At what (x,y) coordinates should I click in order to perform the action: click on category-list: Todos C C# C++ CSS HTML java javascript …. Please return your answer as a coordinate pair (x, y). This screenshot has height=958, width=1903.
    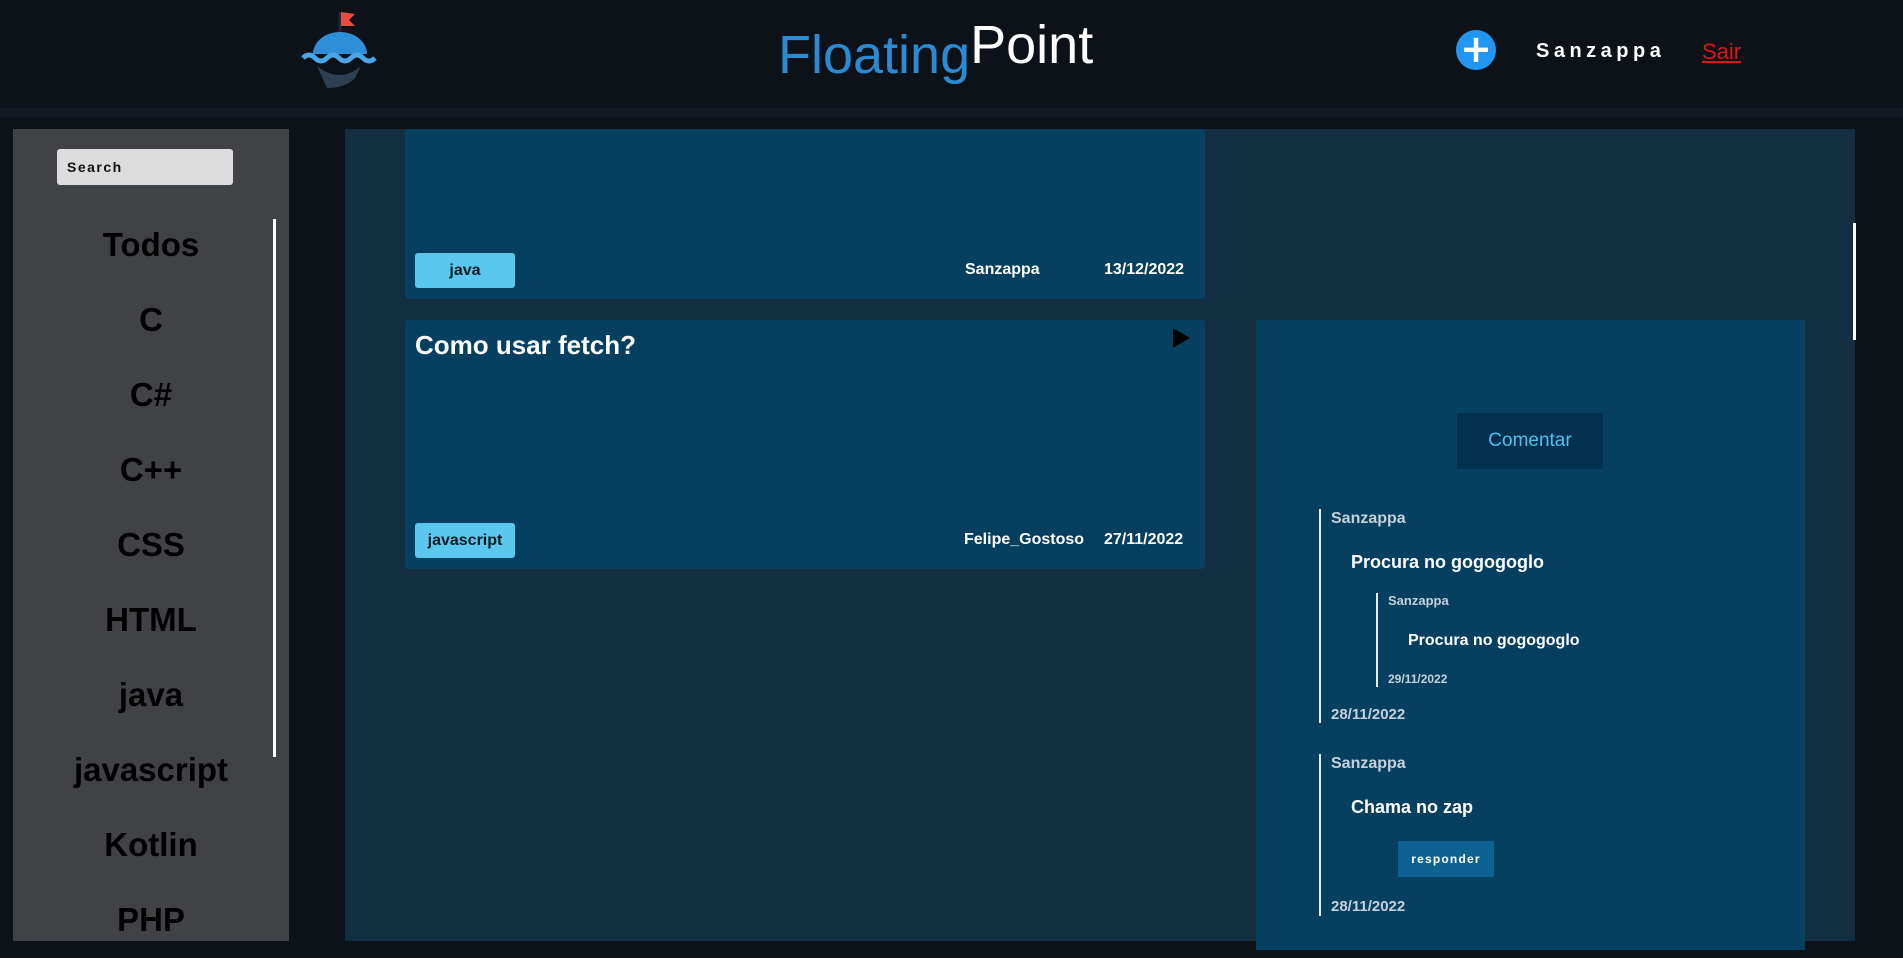
    Looking at the image, I should click on (151, 580).